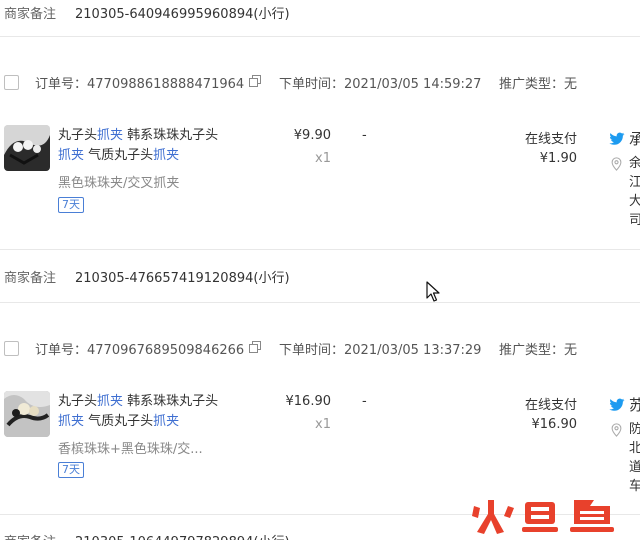  What do you see at coordinates (634, 163) in the screenshot?
I see `address-char: 余` at bounding box center [634, 163].